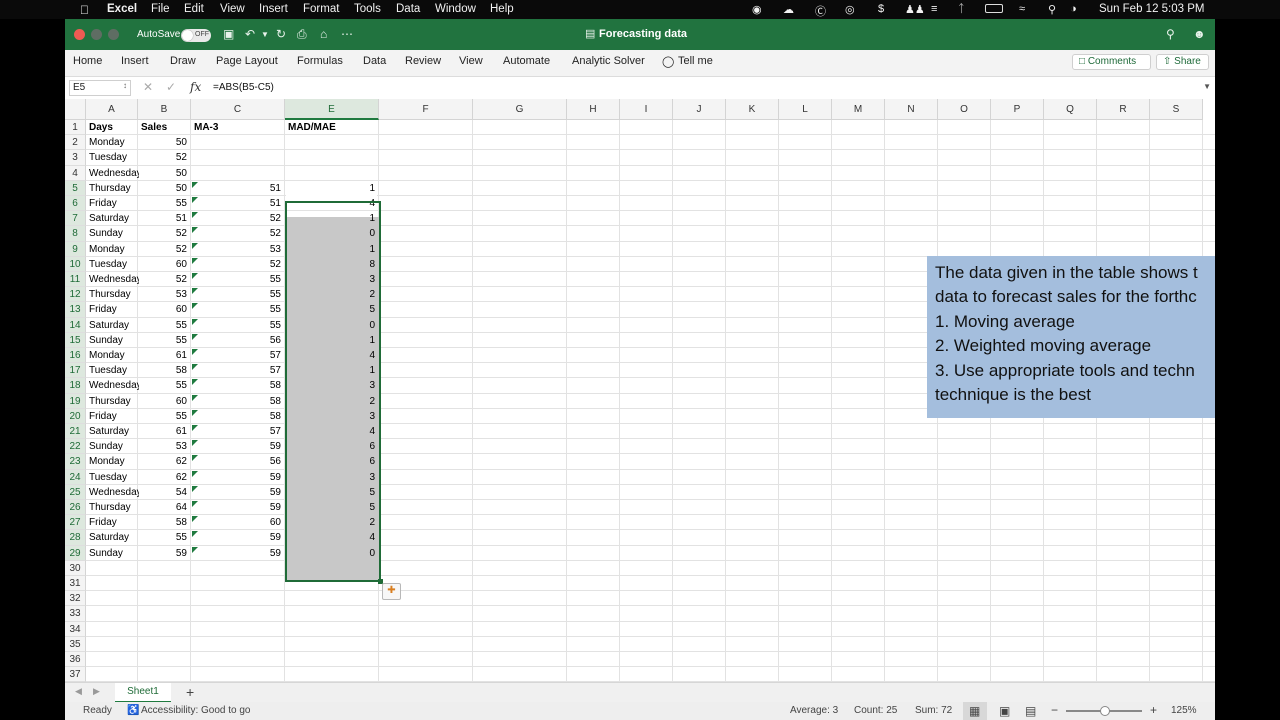 The image size is (1280, 720). What do you see at coordinates (1123, 109) in the screenshot?
I see `column-header-r: R` at bounding box center [1123, 109].